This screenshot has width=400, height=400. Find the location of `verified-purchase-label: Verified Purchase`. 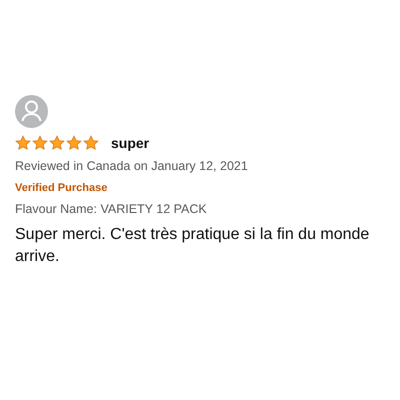

verified-purchase-label: Verified Purchase is located at coordinates (61, 188).